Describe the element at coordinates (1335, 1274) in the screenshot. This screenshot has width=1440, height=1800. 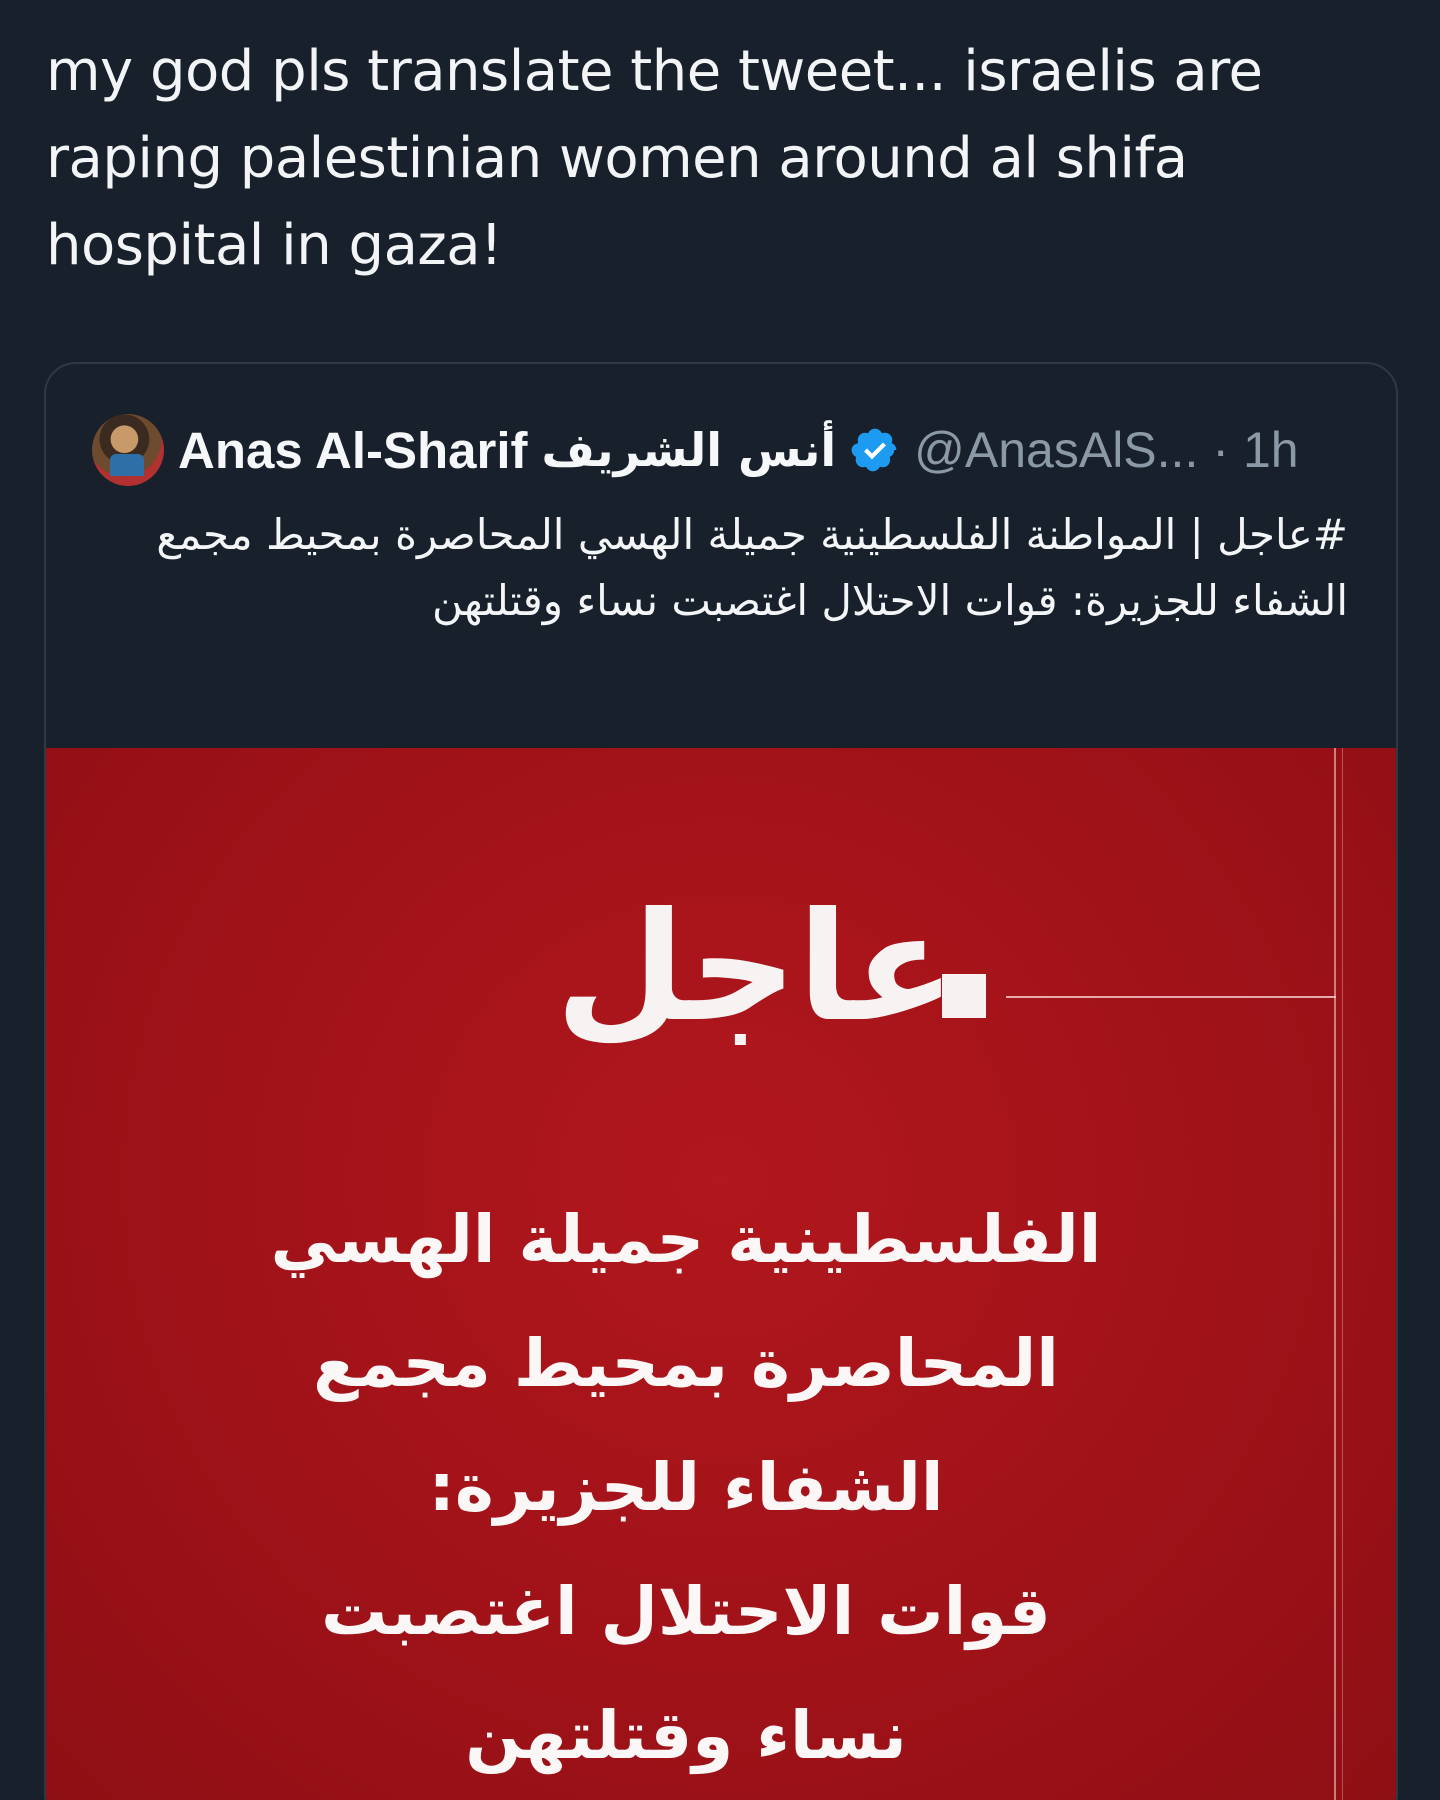
I see `media-frame-line` at that location.